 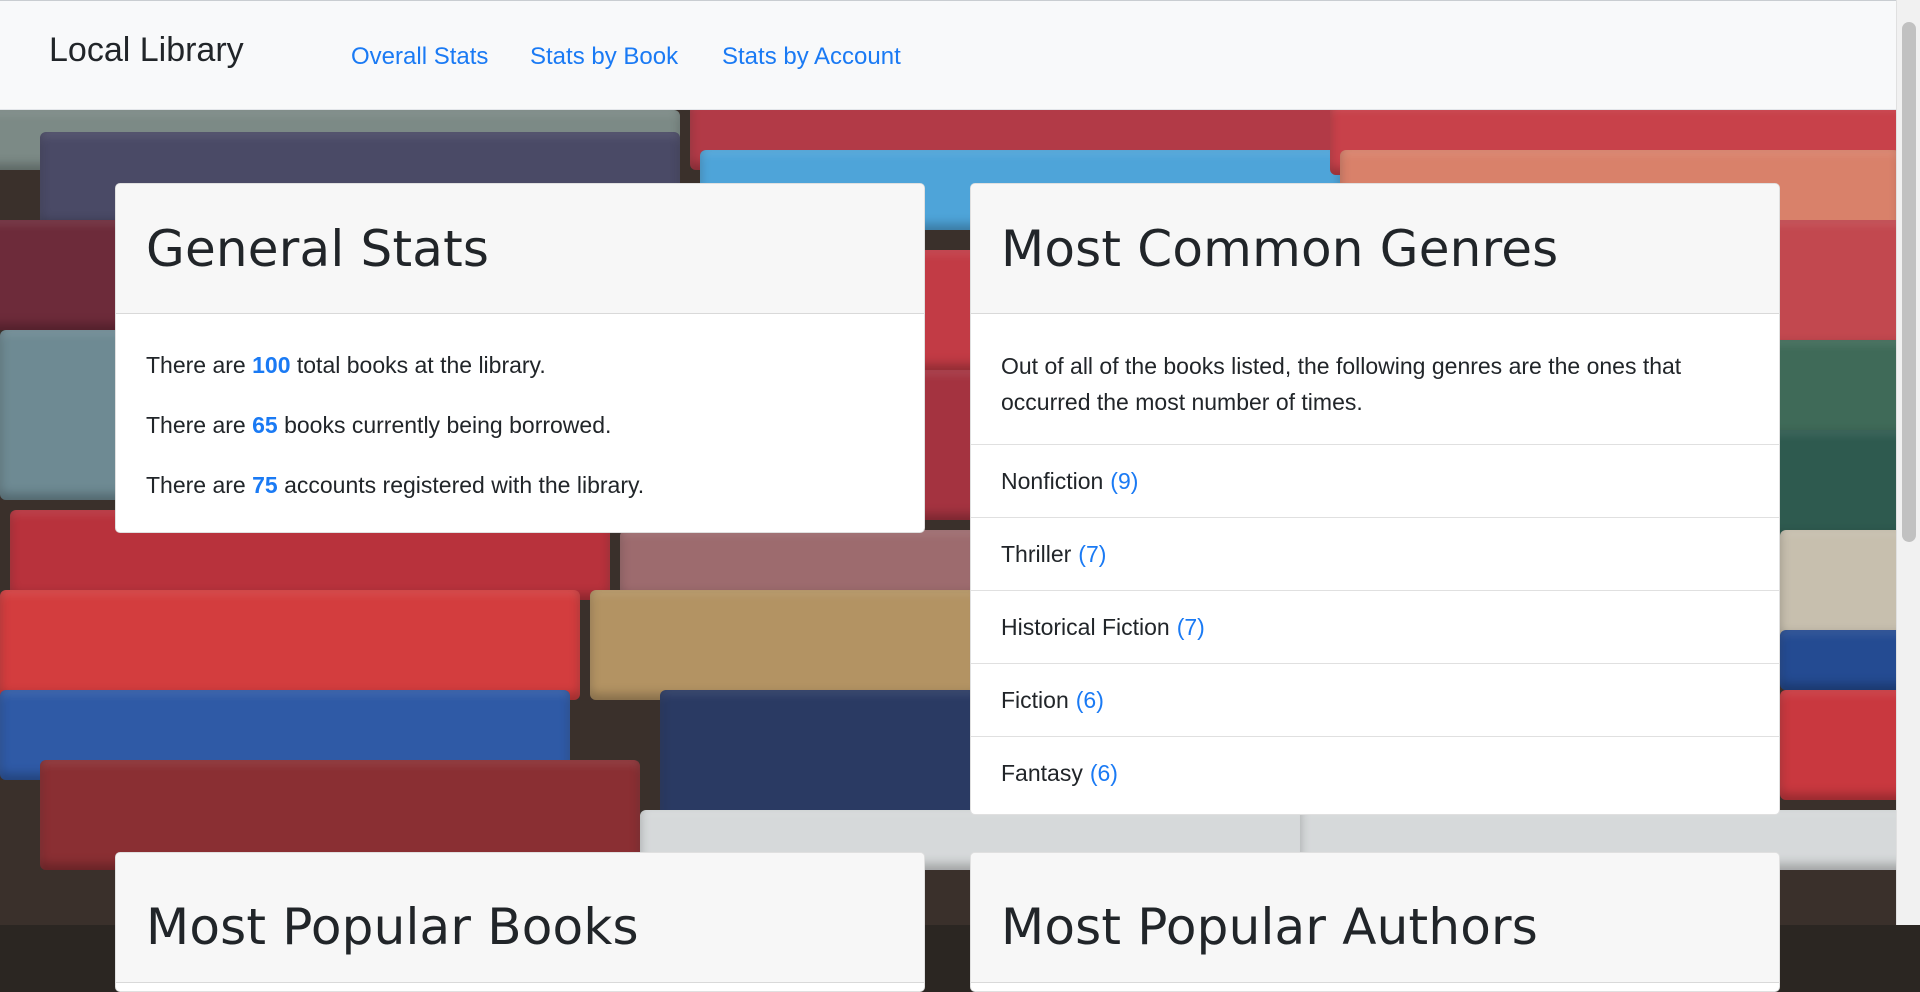 I want to click on genre-list-item: Historical Fiction (7), so click(x=1375, y=627).